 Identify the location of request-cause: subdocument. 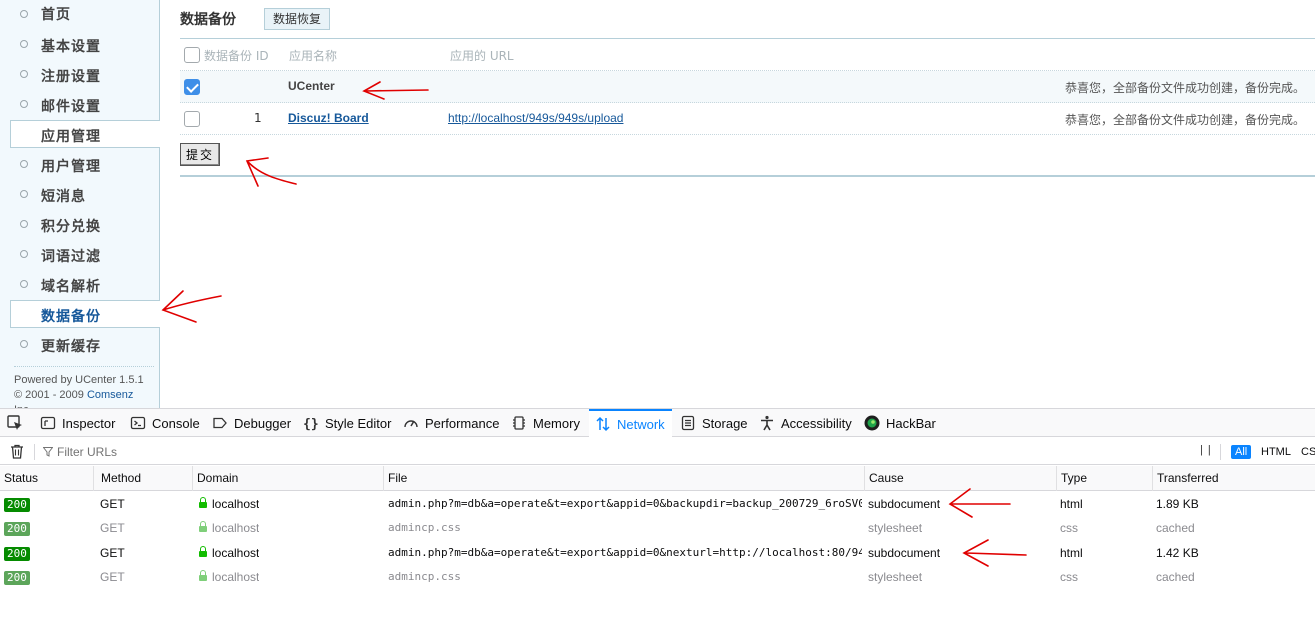
(904, 504).